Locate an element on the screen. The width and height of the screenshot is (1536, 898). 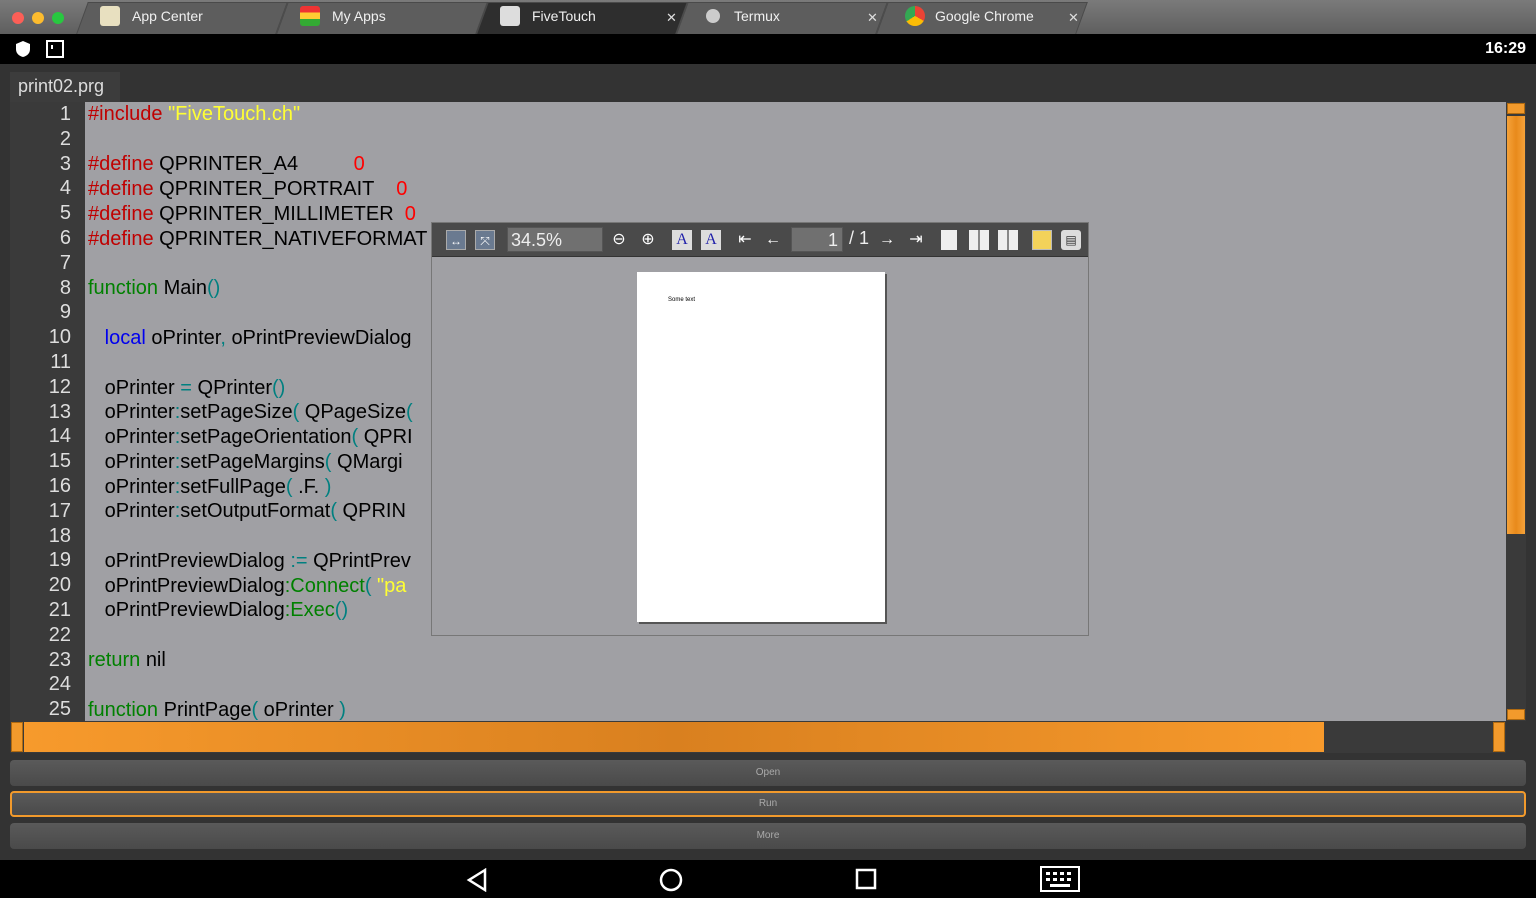
code-line: #include "FiveTouch.ch" is located at coordinates (194, 114).